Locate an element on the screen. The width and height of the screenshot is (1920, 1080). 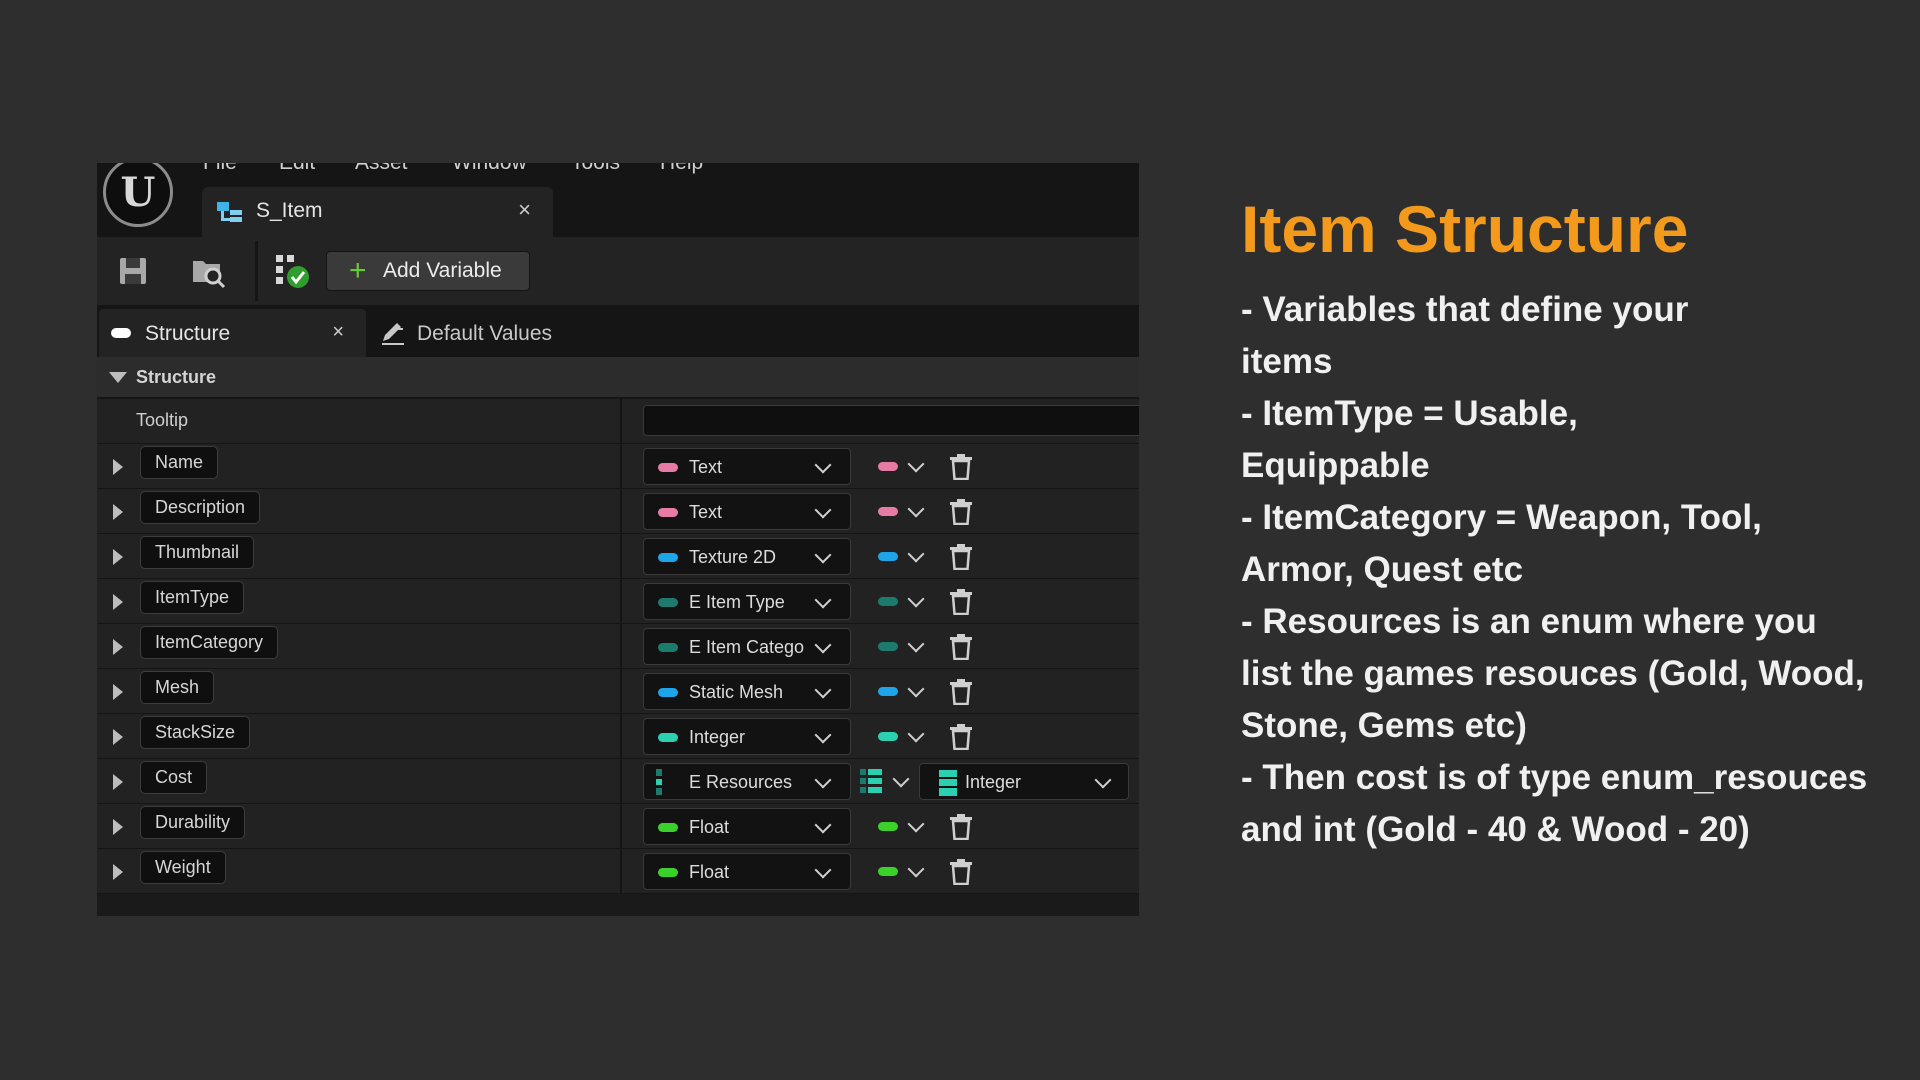
menu-asset: Asset is located at coordinates (381, 169).